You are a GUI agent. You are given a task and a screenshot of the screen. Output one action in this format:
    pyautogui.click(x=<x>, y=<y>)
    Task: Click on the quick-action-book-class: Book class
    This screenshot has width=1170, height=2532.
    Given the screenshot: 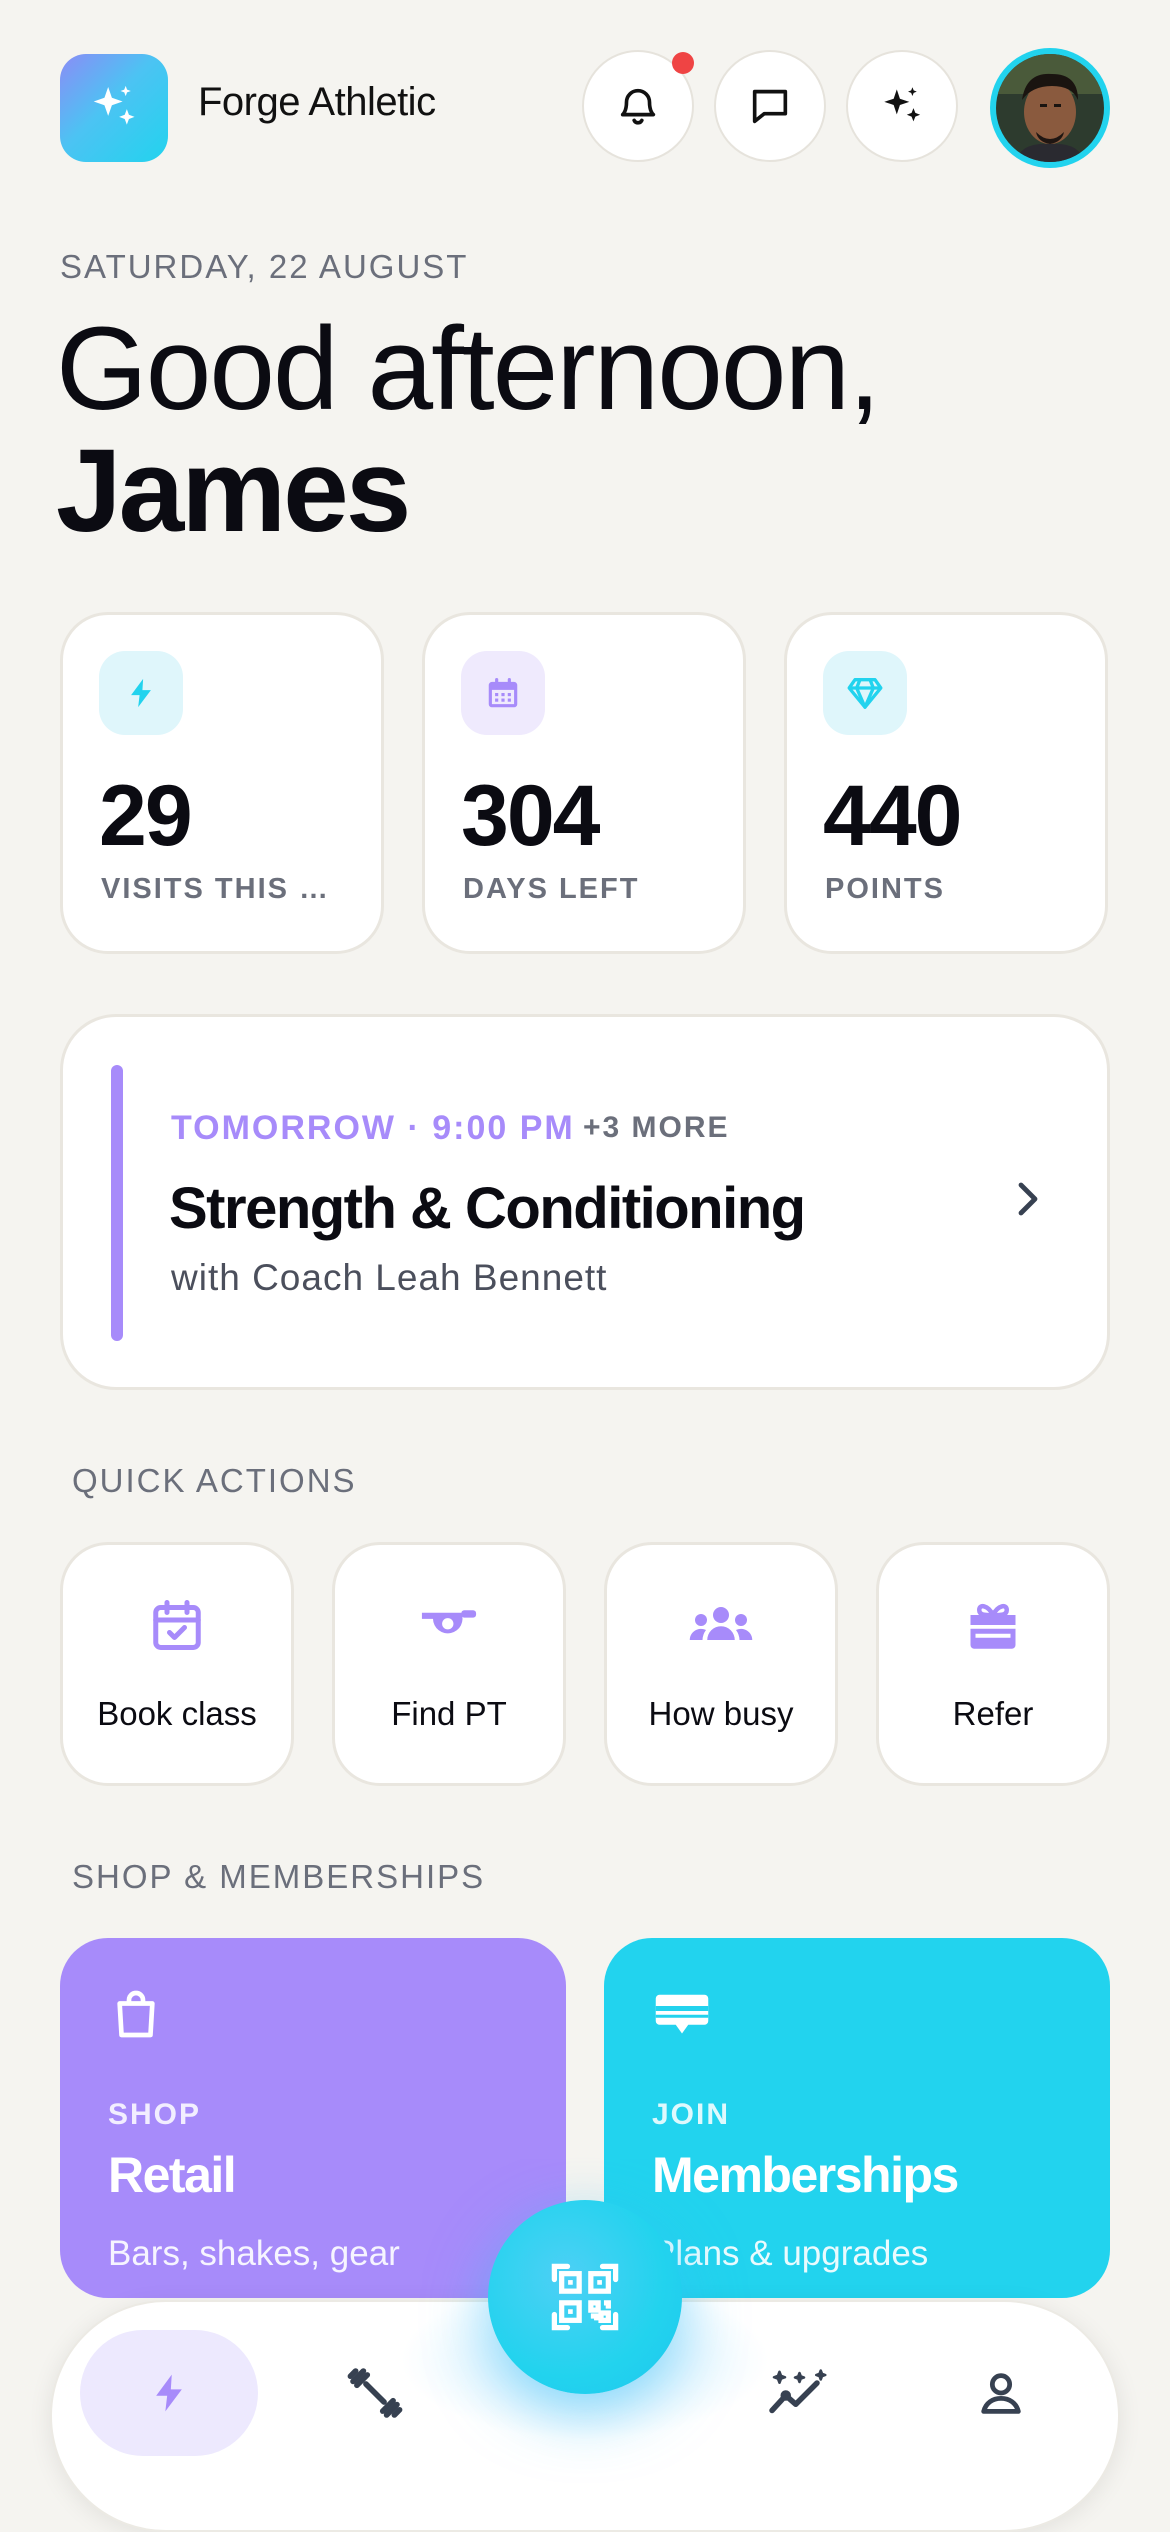 What is the action you would take?
    pyautogui.click(x=177, y=1664)
    